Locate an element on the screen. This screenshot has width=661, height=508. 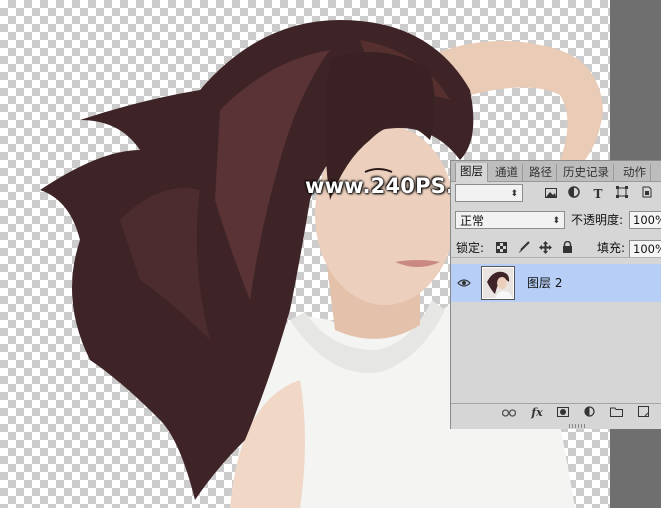
blend-mode-value: 正常 is located at coordinates (472, 221).